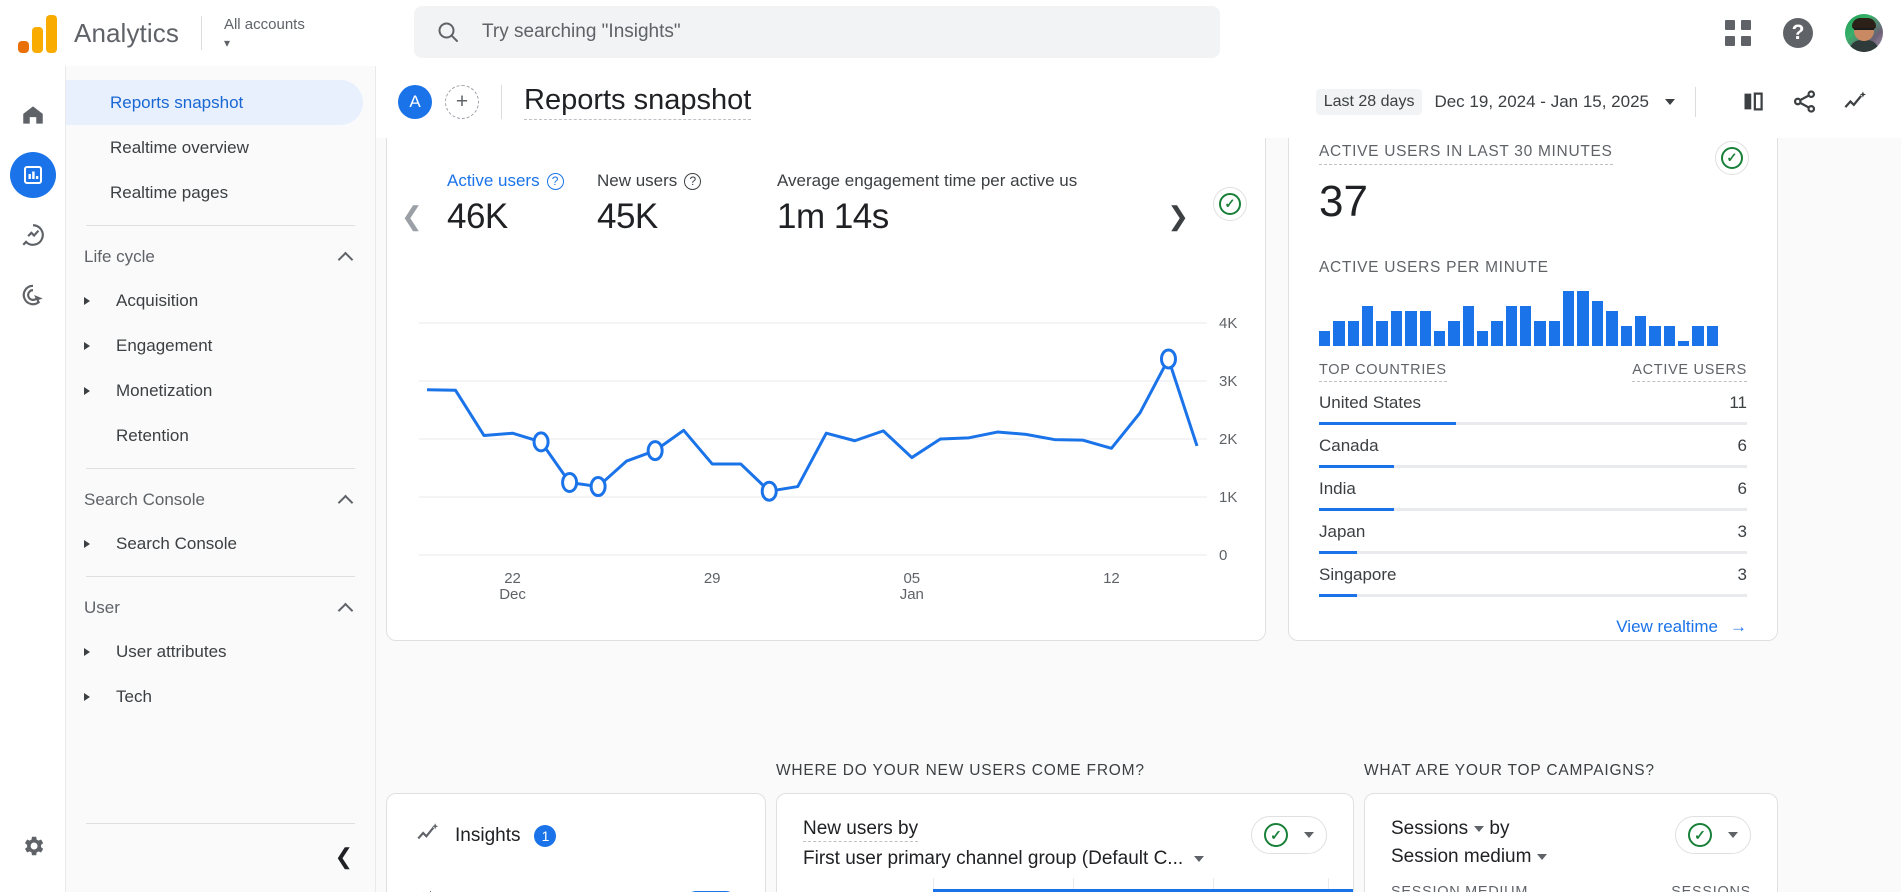 This screenshot has width=1901, height=892. What do you see at coordinates (126, 32) in the screenshot?
I see `brand-name: Analytics` at bounding box center [126, 32].